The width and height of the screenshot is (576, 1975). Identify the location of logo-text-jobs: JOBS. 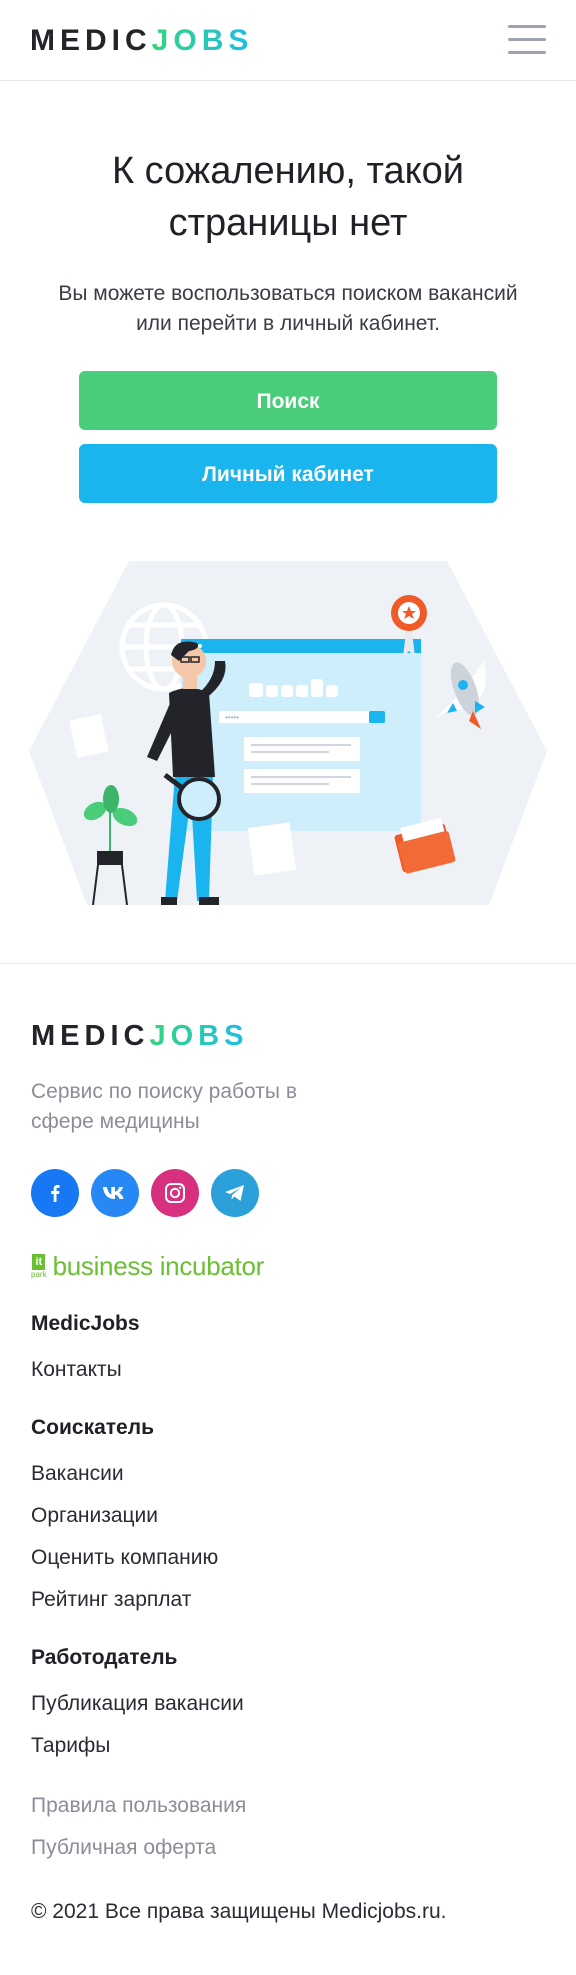
(202, 40).